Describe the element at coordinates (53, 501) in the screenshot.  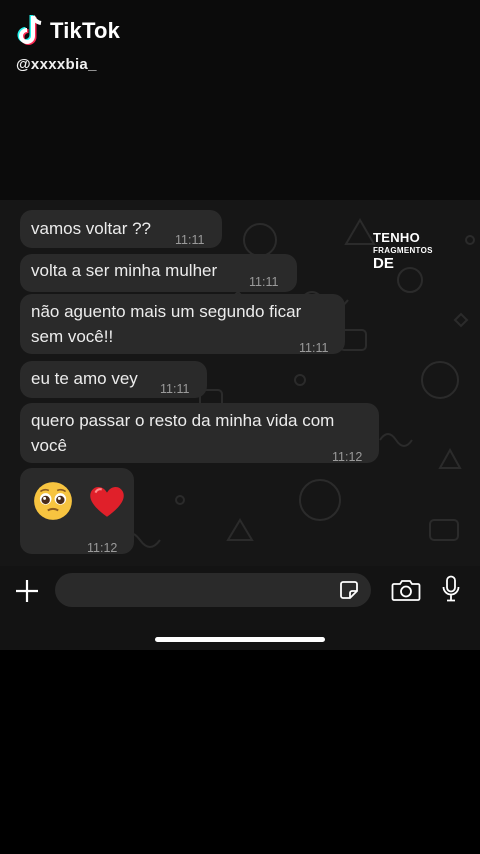
I see `pleading-face-icon` at that location.